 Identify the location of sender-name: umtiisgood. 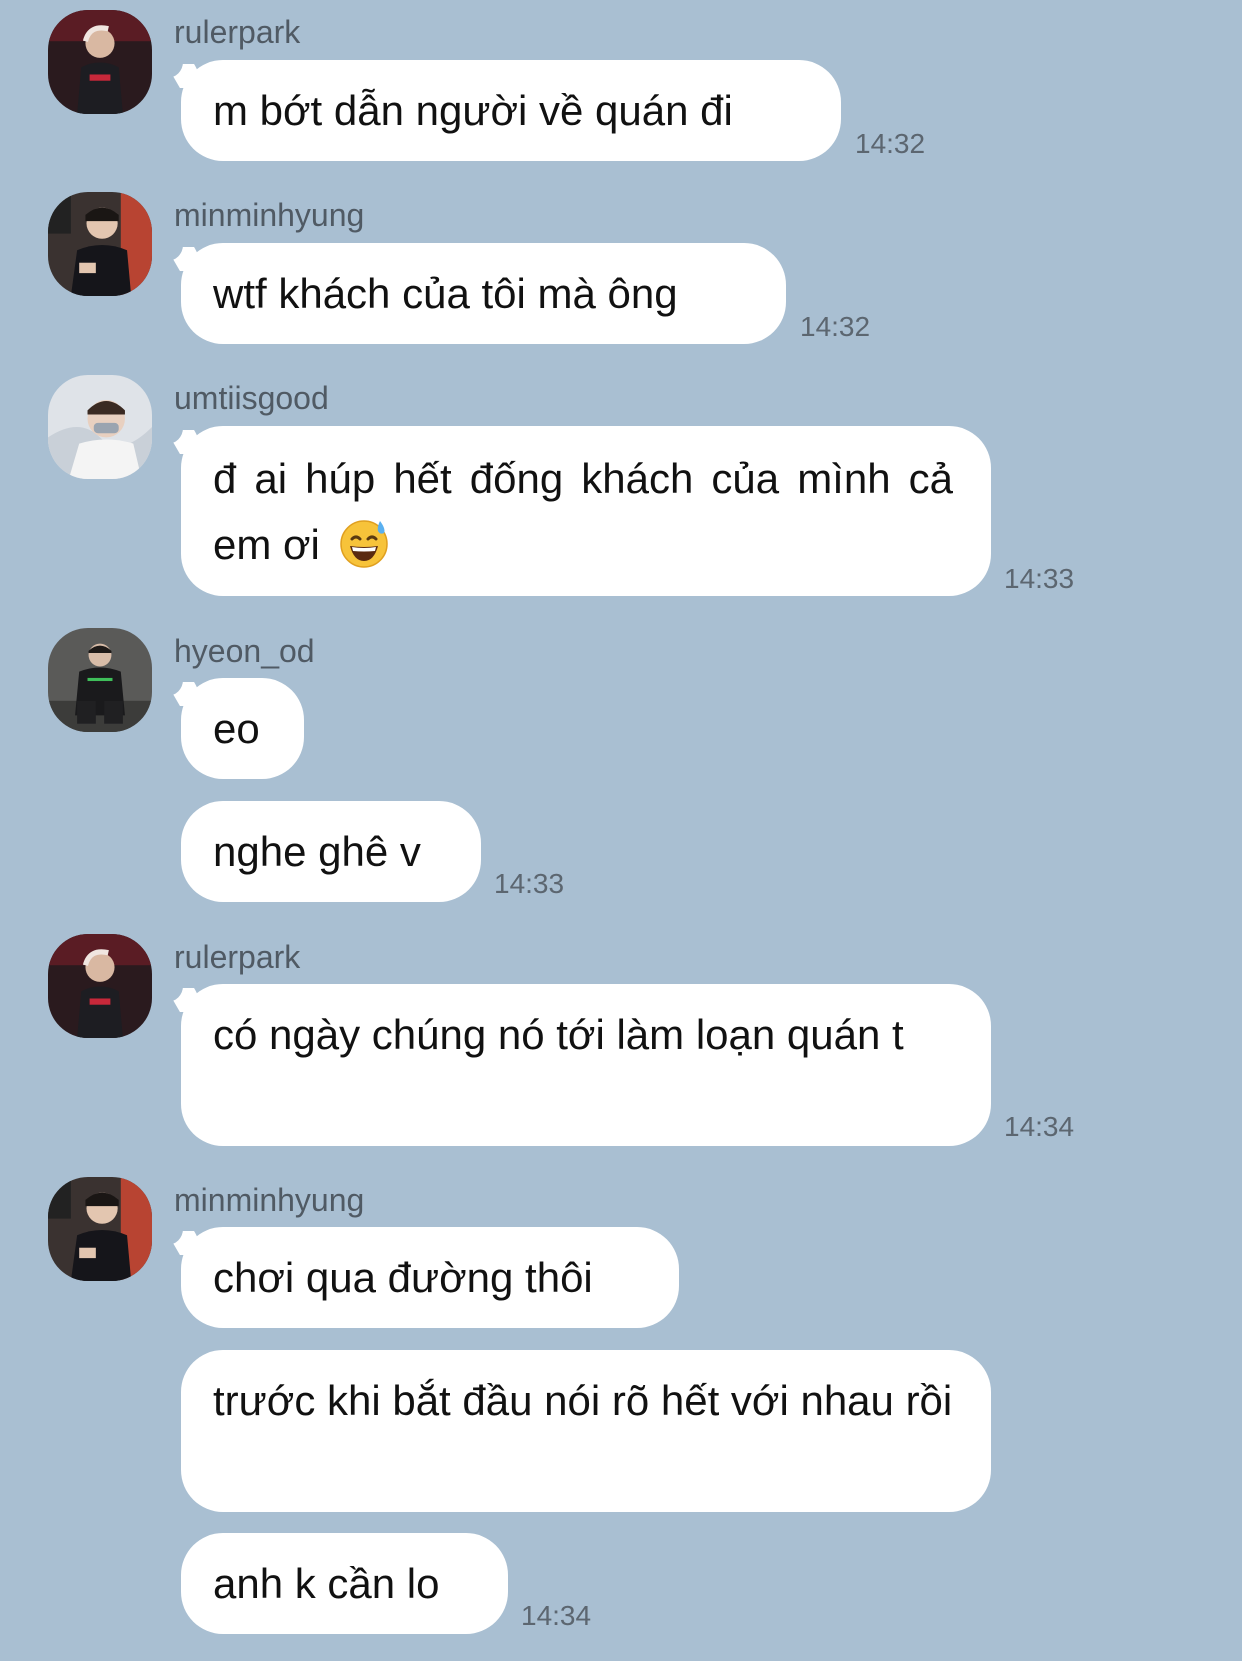
(251, 398).